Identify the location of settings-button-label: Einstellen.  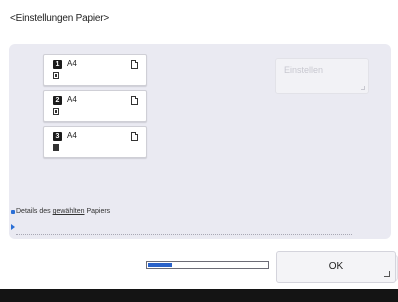
(304, 70).